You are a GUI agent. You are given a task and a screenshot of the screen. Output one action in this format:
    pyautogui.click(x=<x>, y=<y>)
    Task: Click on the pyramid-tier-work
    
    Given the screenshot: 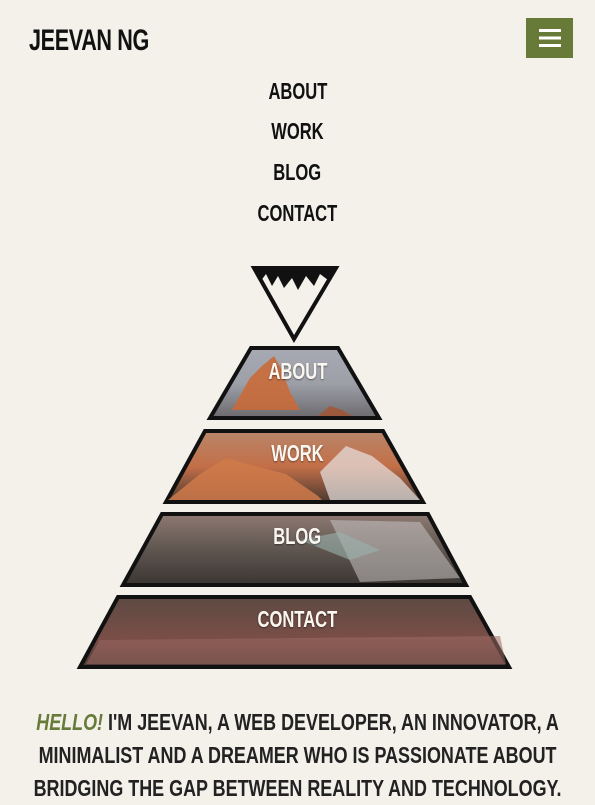 What is the action you would take?
    pyautogui.click(x=294, y=466)
    